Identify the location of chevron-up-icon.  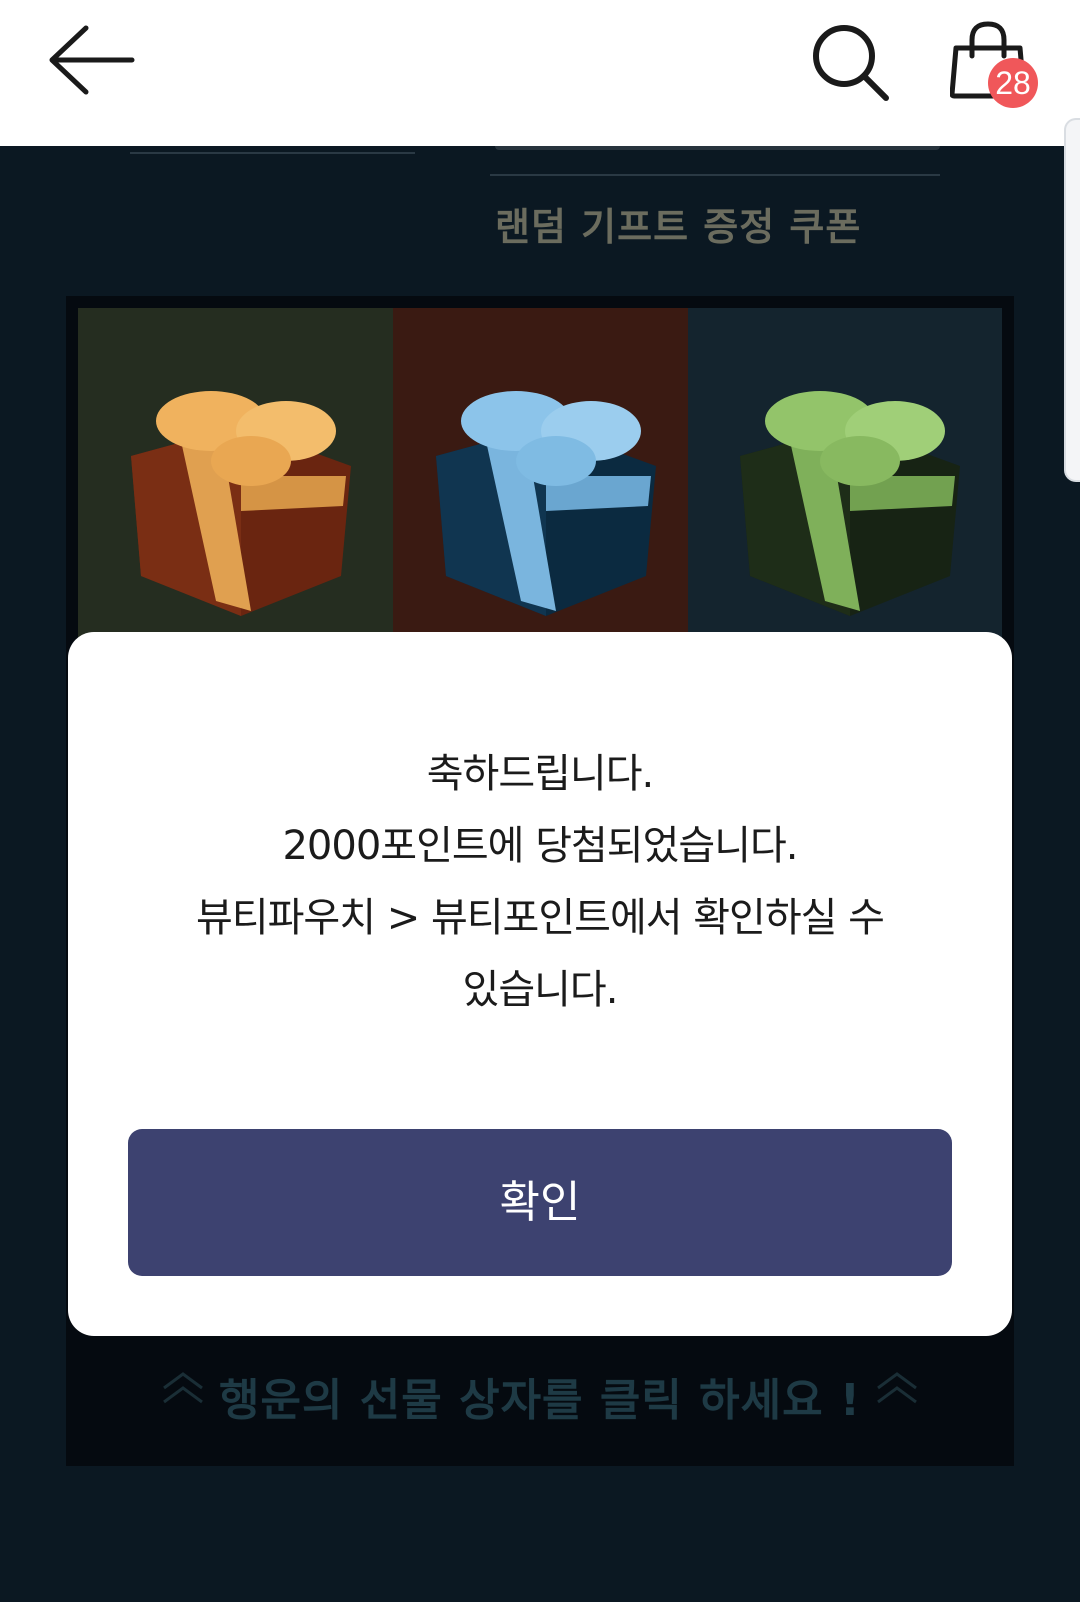
(897, 1388).